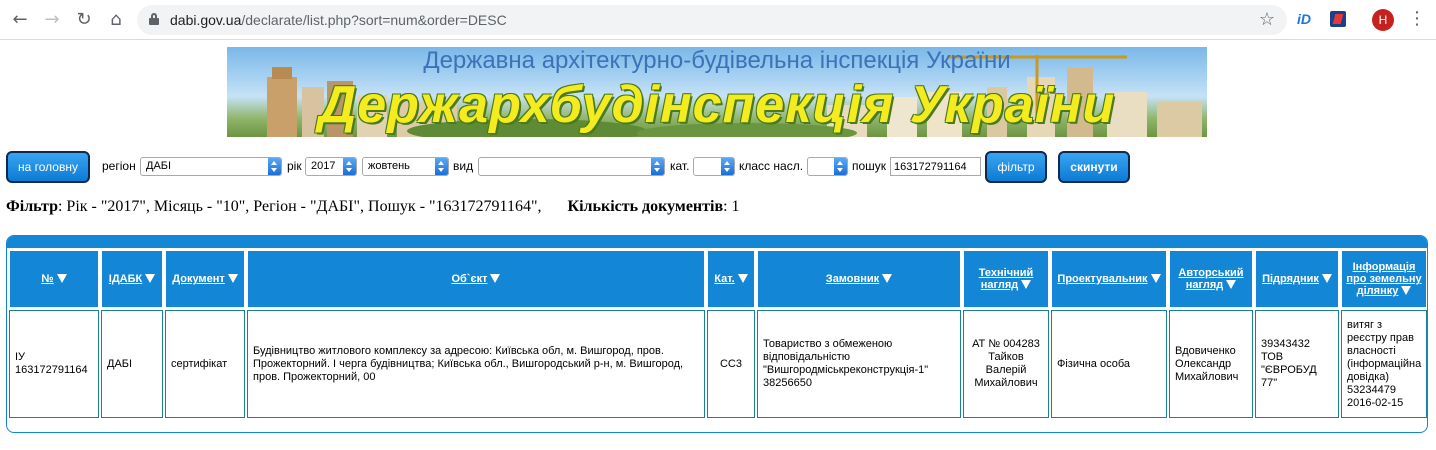 Image resolution: width=1436 pixels, height=450 pixels. I want to click on forward-arrow-icon: →, so click(52, 20).